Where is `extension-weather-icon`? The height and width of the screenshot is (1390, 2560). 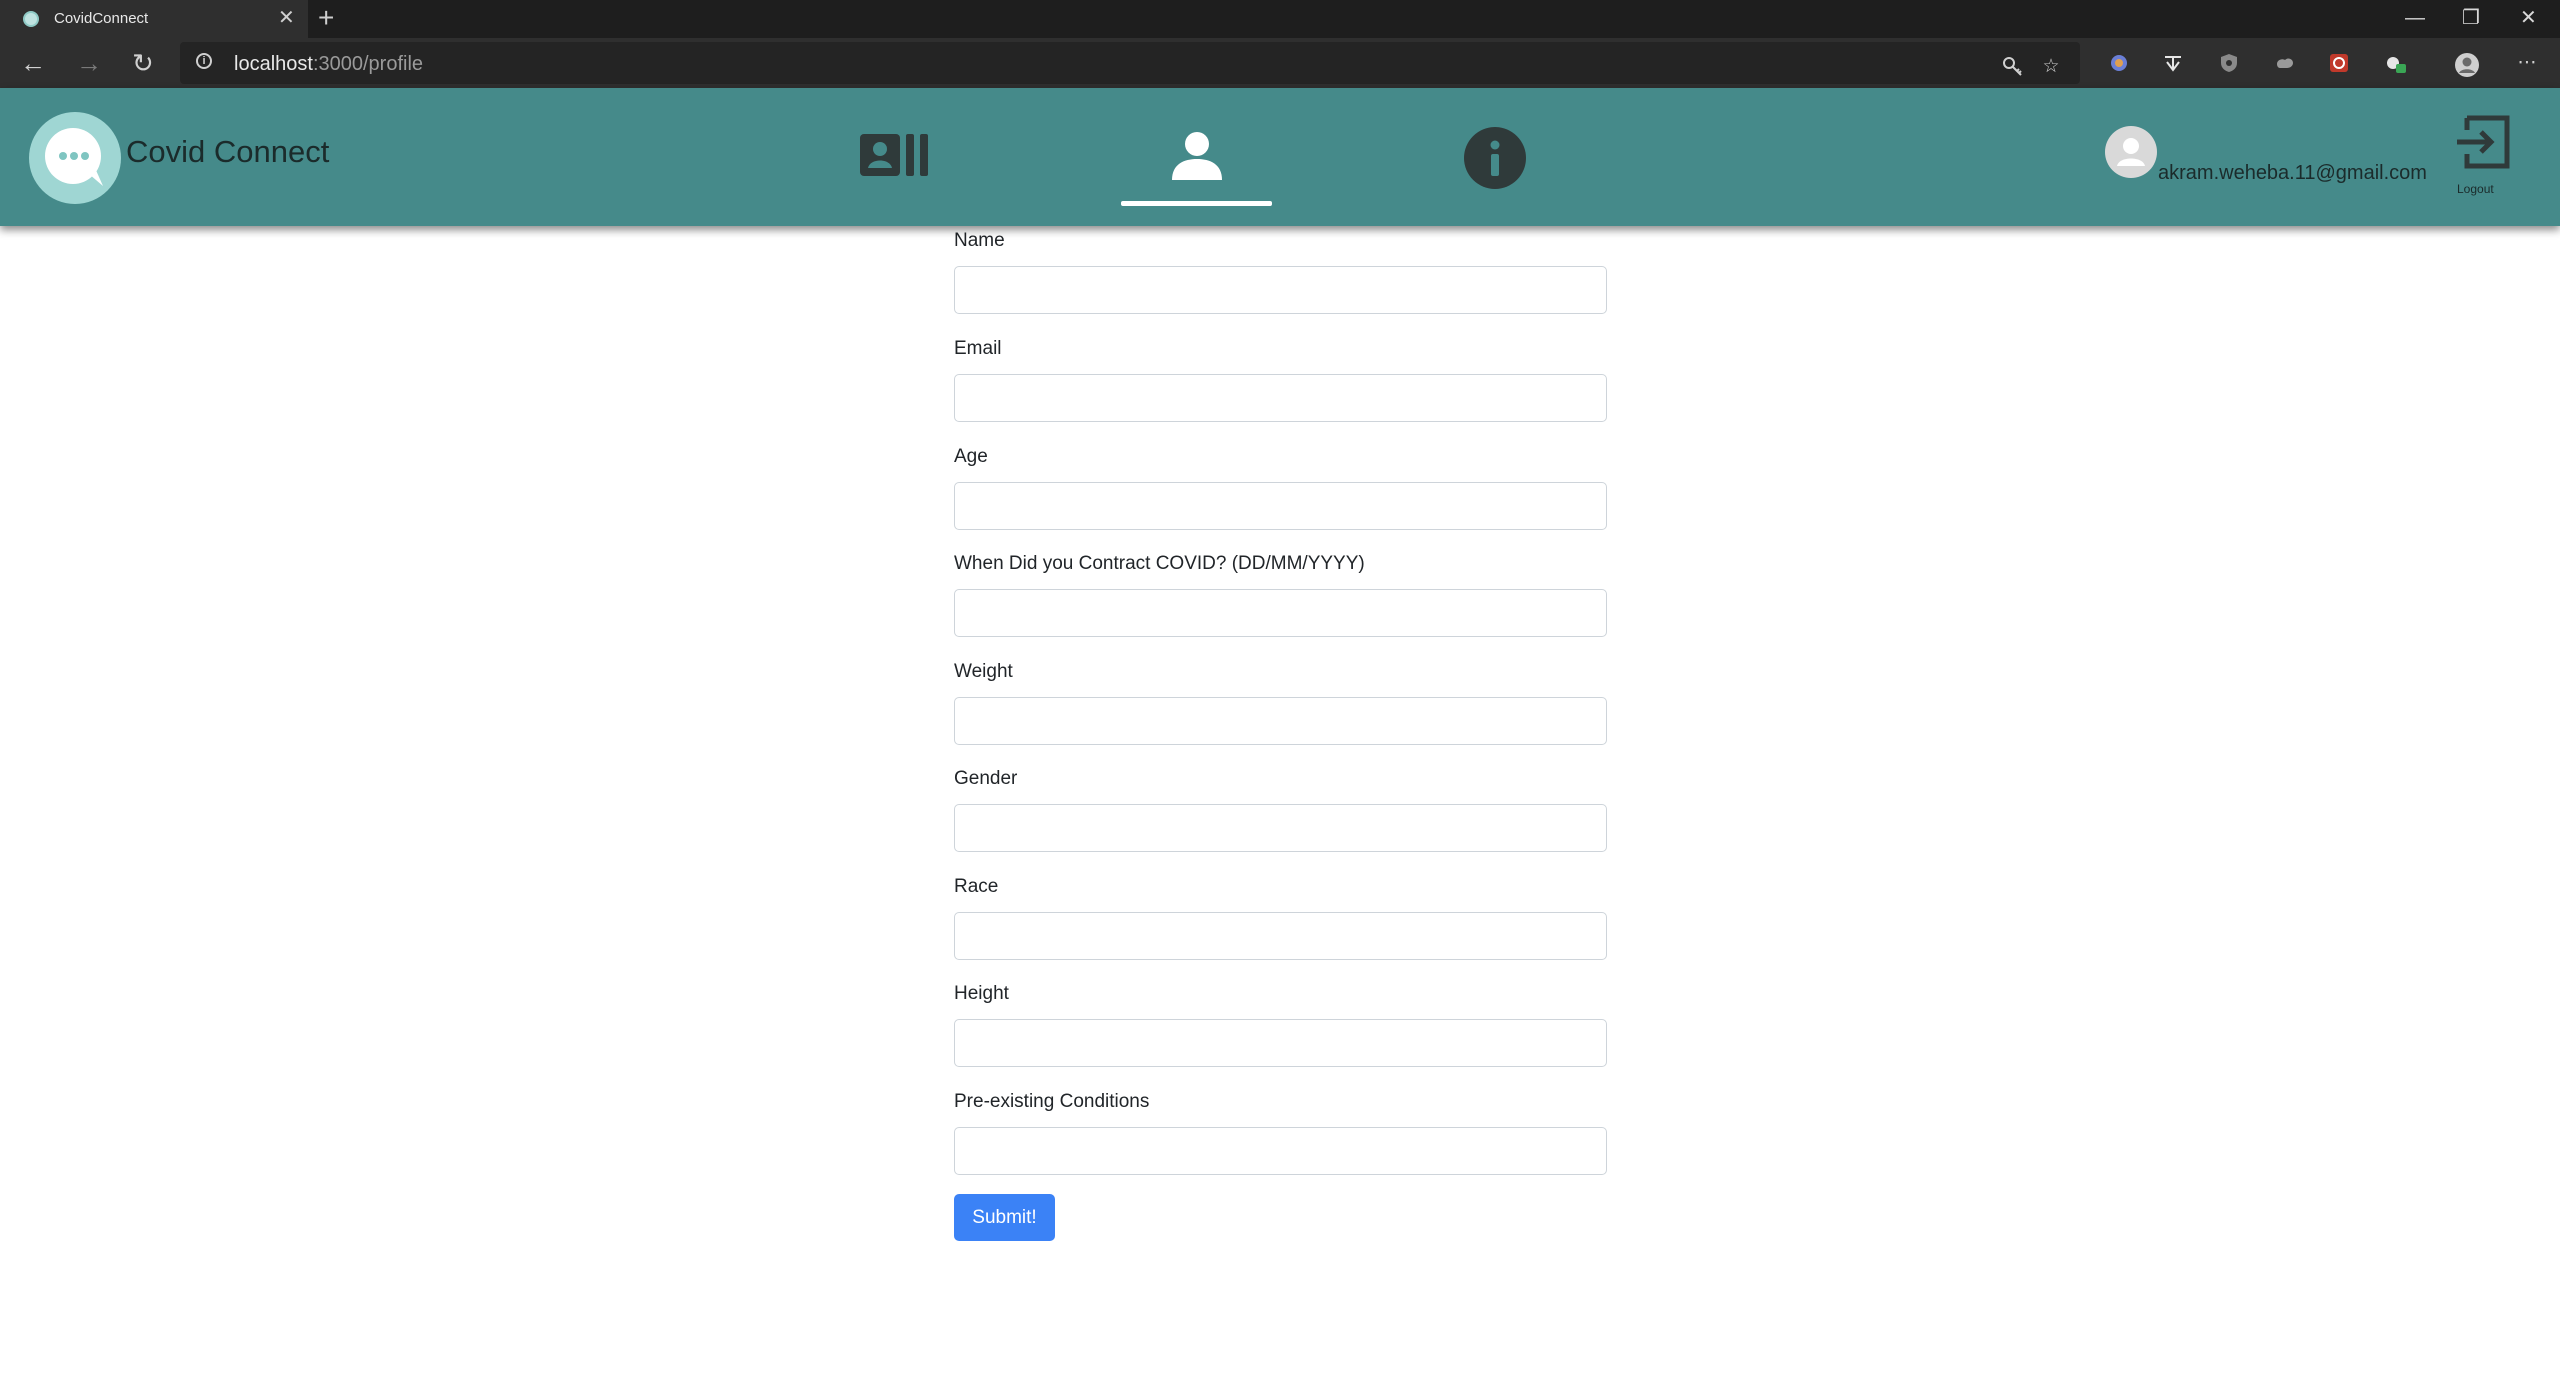
extension-weather-icon is located at coordinates (2395, 63).